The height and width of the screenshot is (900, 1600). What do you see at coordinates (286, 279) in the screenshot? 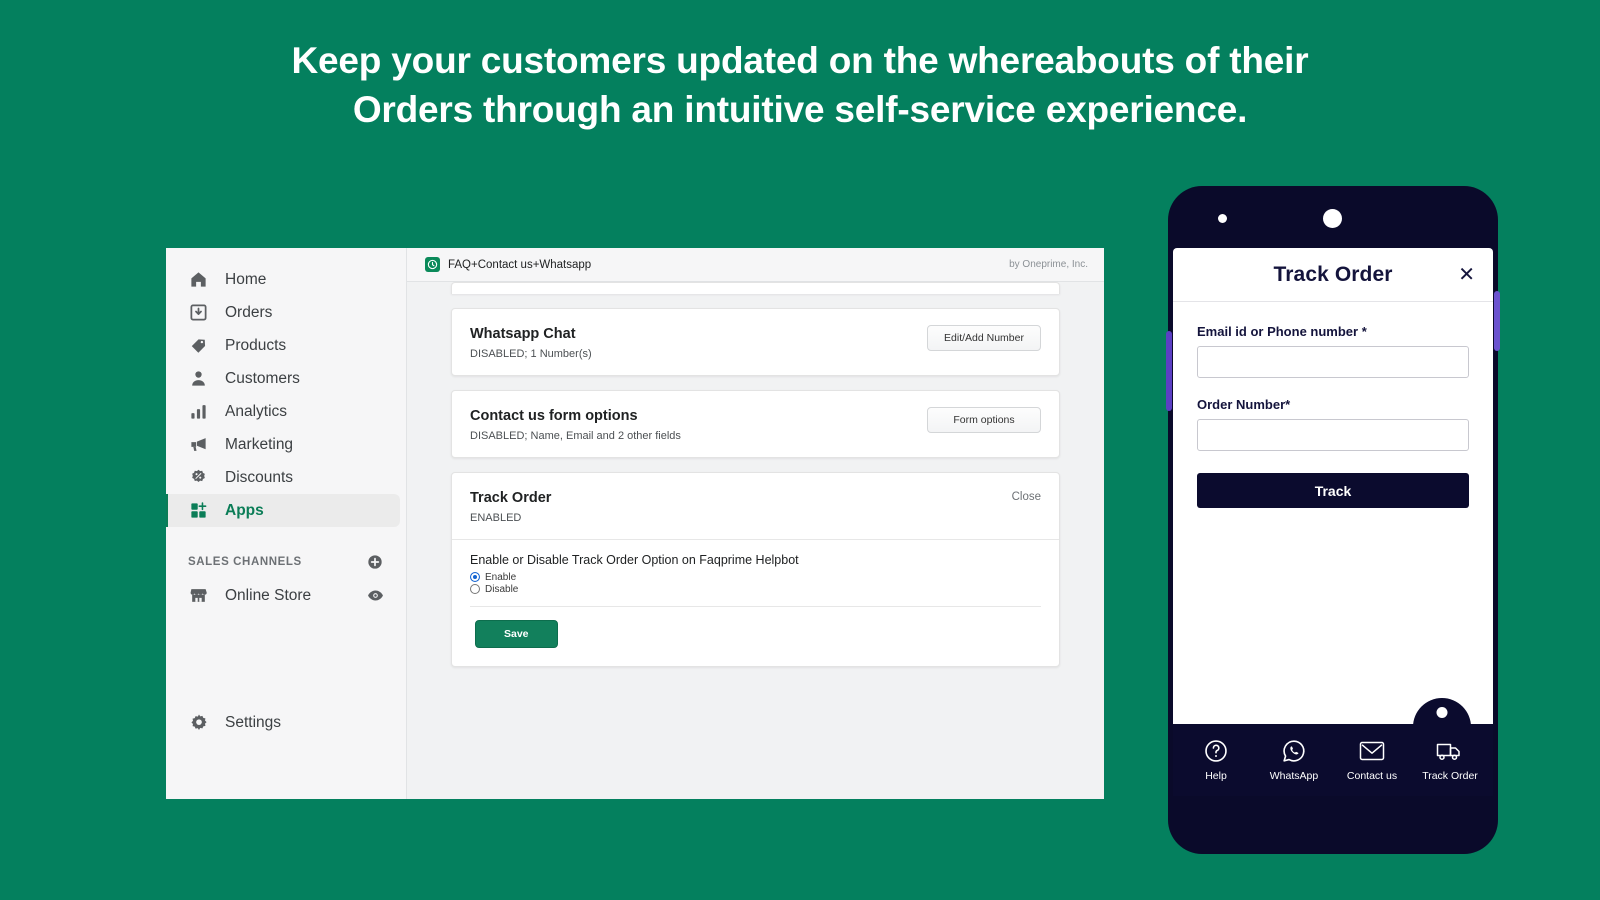
I see `sidebar-item-home: Home` at bounding box center [286, 279].